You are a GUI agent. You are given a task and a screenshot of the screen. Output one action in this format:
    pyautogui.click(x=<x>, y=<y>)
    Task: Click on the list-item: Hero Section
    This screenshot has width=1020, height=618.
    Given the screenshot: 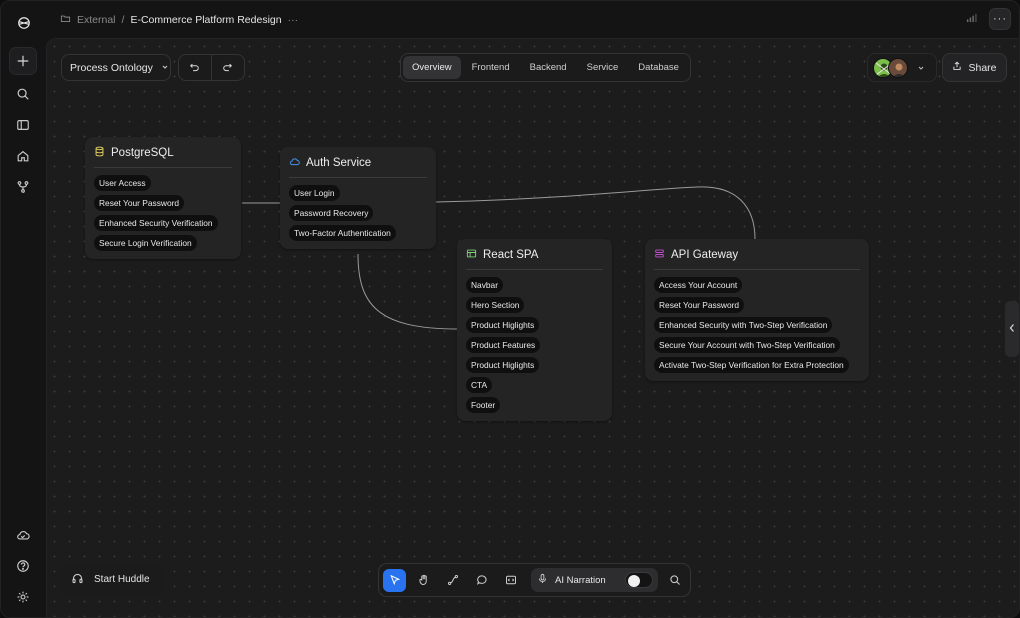 What is the action you would take?
    pyautogui.click(x=495, y=305)
    